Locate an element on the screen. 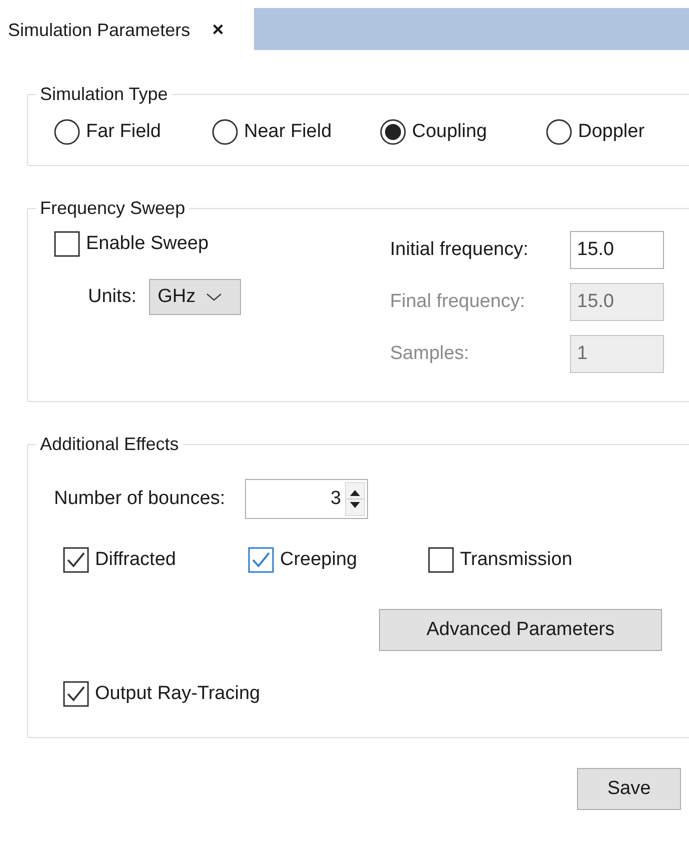  checkbox-label: Transmission is located at coordinates (516, 560).